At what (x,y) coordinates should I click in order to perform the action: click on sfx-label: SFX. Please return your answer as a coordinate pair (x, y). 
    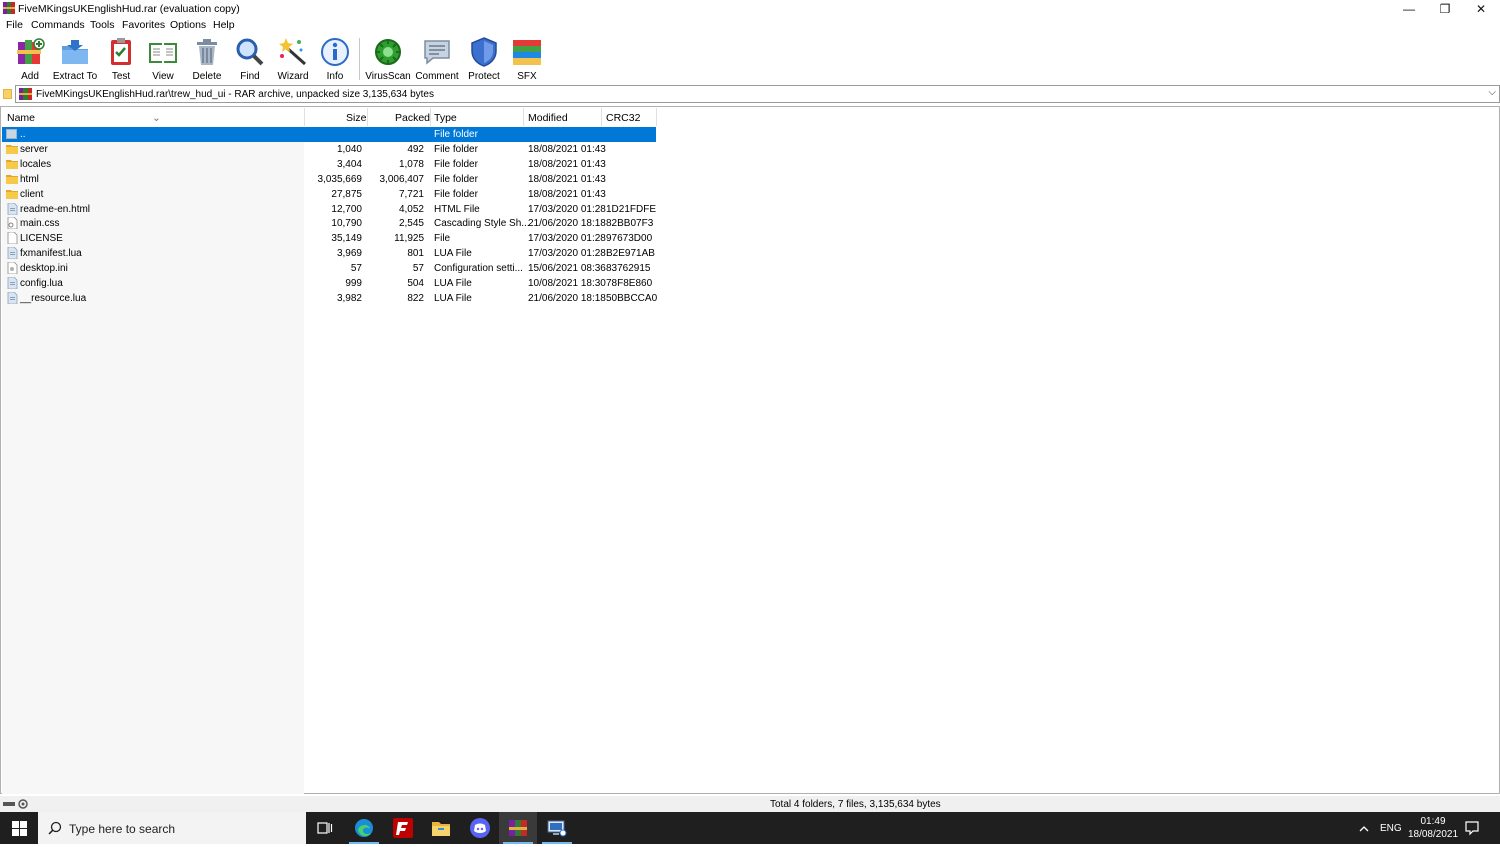
    Looking at the image, I should click on (527, 76).